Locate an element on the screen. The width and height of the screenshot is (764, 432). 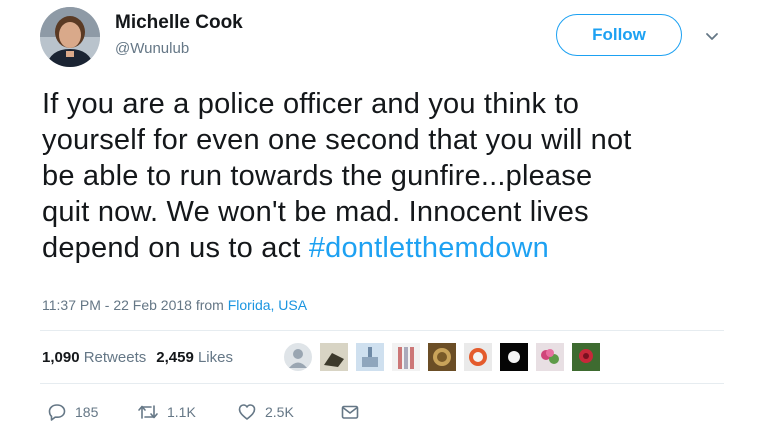
follow-button: Follow is located at coordinates (619, 35).